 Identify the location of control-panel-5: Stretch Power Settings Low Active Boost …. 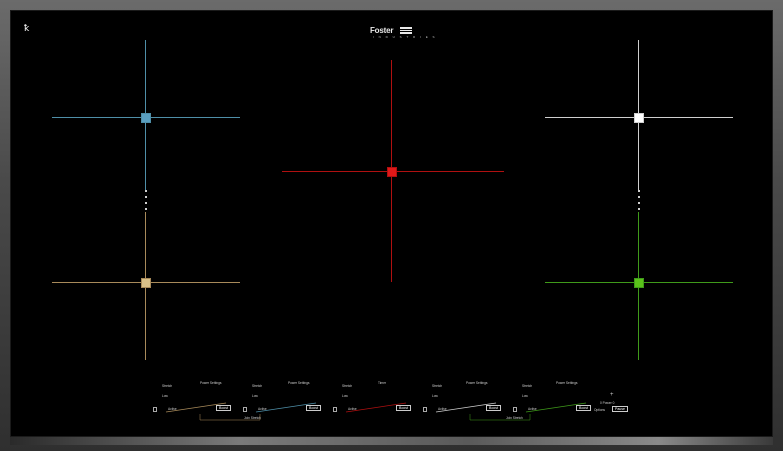
(572, 401).